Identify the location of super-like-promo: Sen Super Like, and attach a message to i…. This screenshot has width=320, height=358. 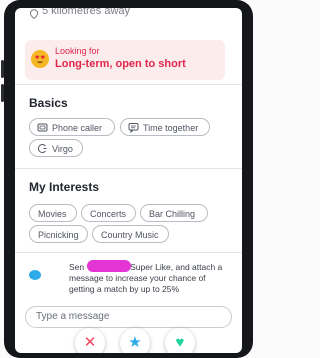
(128, 279).